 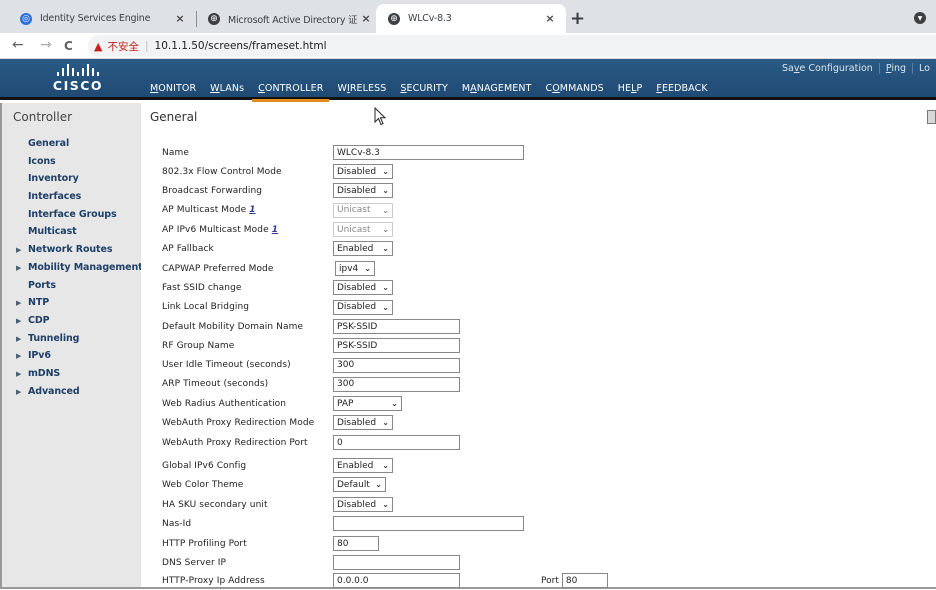 What do you see at coordinates (931, 117) in the screenshot?
I see `apply-button-partial` at bounding box center [931, 117].